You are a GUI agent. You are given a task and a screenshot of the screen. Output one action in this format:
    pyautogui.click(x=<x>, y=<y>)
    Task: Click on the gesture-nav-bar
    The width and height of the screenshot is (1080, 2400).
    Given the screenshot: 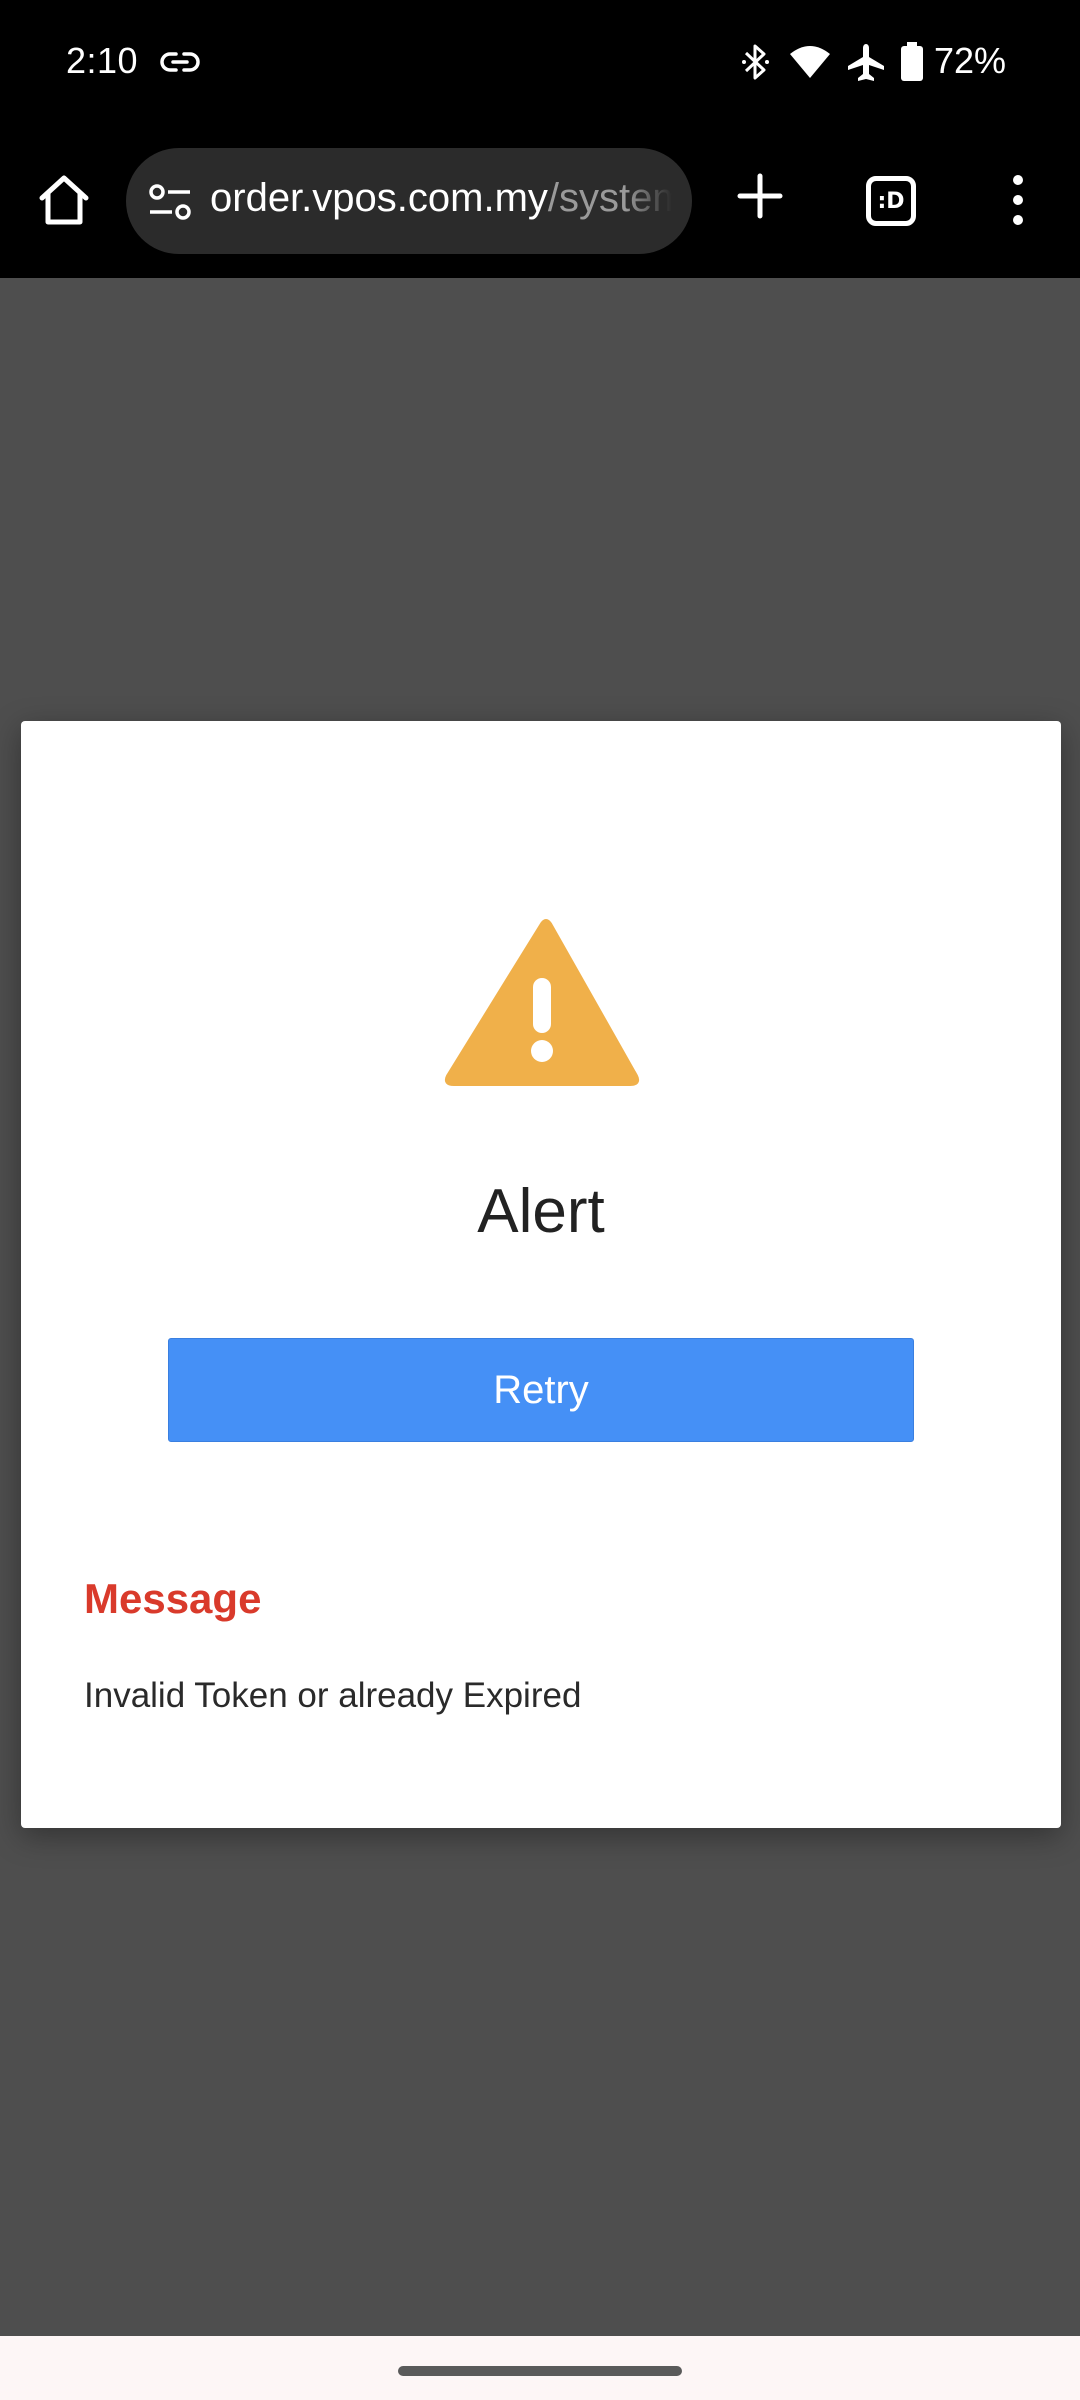 What is the action you would take?
    pyautogui.click(x=540, y=2368)
    